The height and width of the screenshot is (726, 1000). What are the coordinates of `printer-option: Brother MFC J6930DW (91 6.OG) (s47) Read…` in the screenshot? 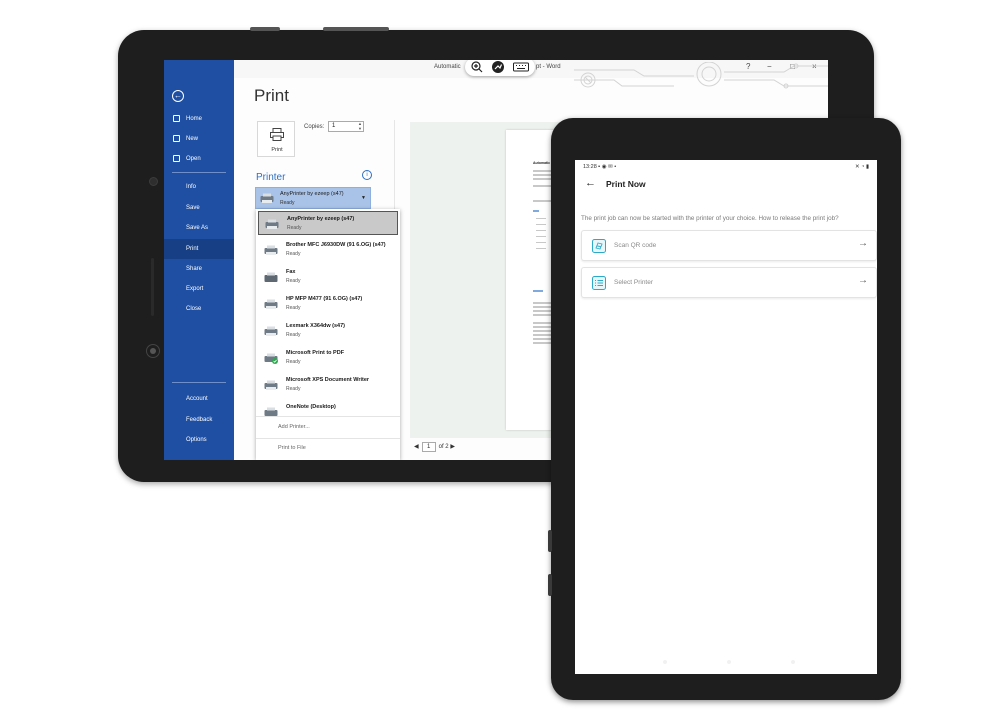 It's located at (328, 250).